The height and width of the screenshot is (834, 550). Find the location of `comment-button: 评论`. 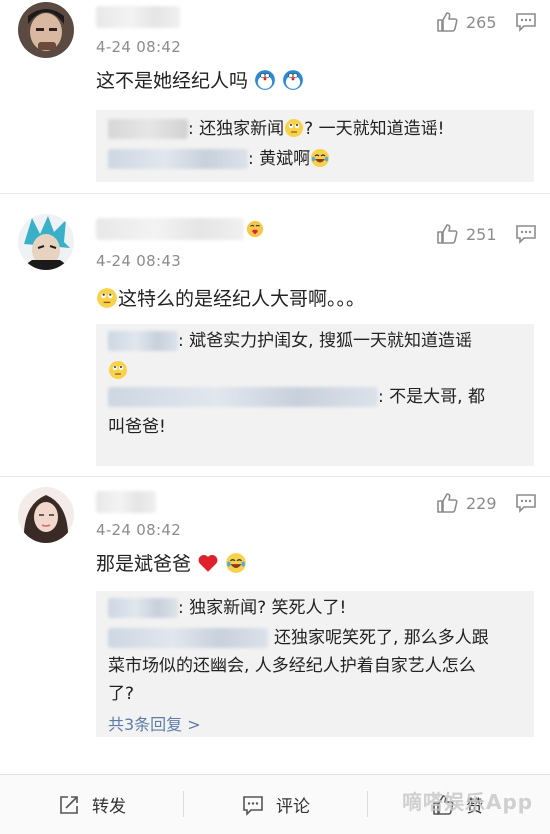

comment-button: 评论 is located at coordinates (276, 804).